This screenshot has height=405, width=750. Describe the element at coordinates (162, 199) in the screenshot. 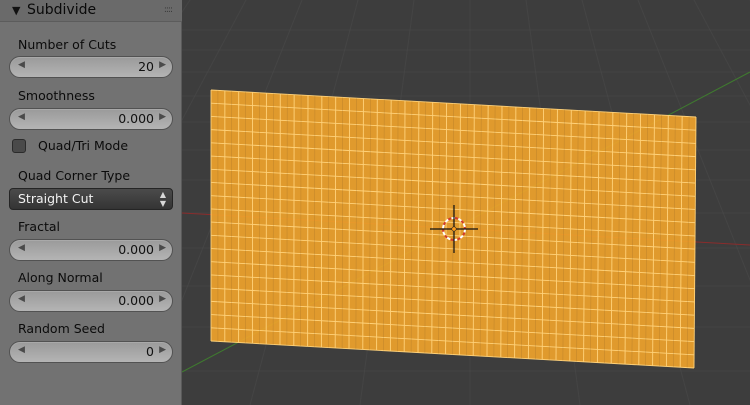

I see `up-down-arrows-icon: ▲ ▼` at that location.